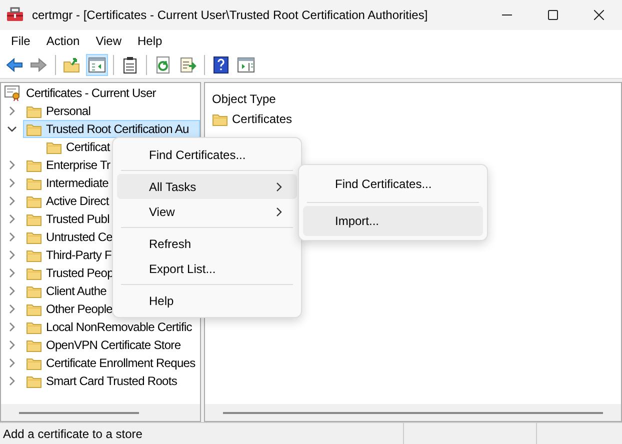 The height and width of the screenshot is (444, 622). What do you see at coordinates (230, 15) in the screenshot?
I see `window-title: certmgr - [Certificates - Current User\Trusted Root Certification Authorities]` at bounding box center [230, 15].